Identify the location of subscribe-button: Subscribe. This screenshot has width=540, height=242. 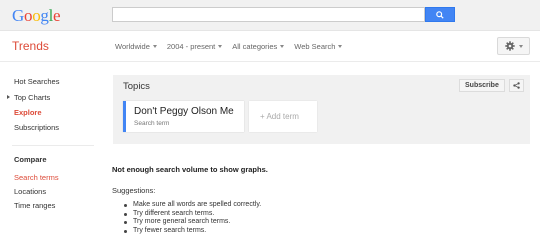
(482, 85).